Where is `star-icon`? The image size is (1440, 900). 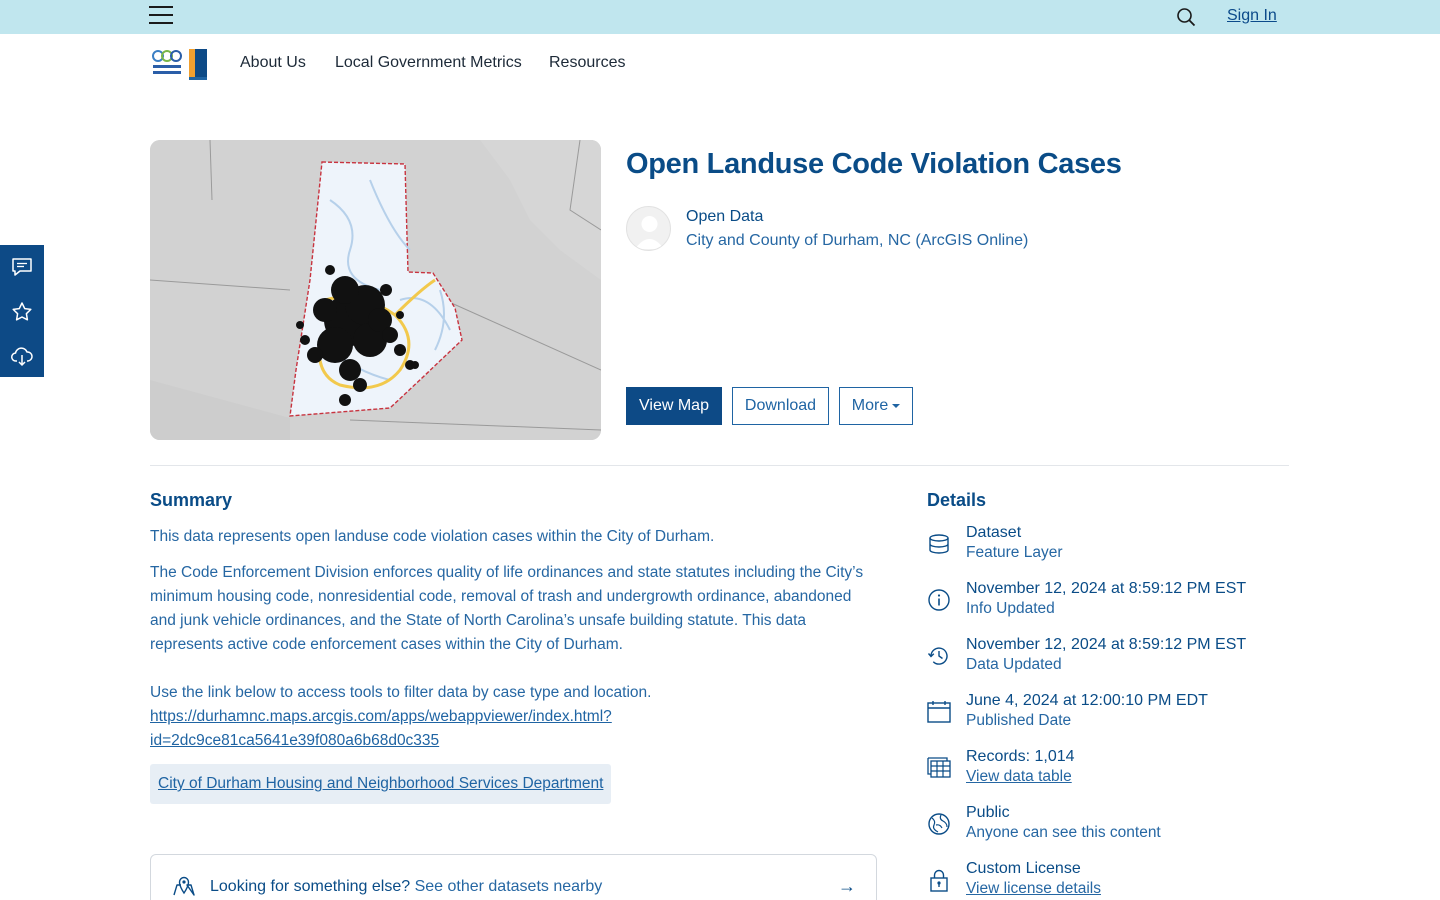
star-icon is located at coordinates (22, 312).